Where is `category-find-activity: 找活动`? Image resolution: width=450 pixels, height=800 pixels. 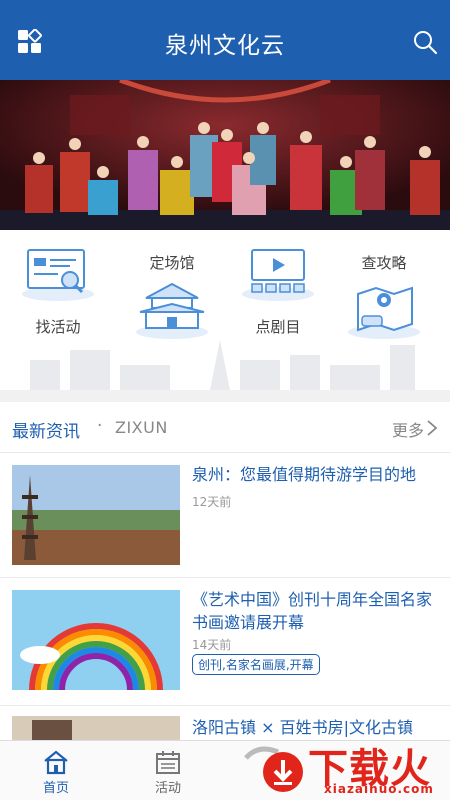
category-find-activity: 找活动 is located at coordinates (58, 295).